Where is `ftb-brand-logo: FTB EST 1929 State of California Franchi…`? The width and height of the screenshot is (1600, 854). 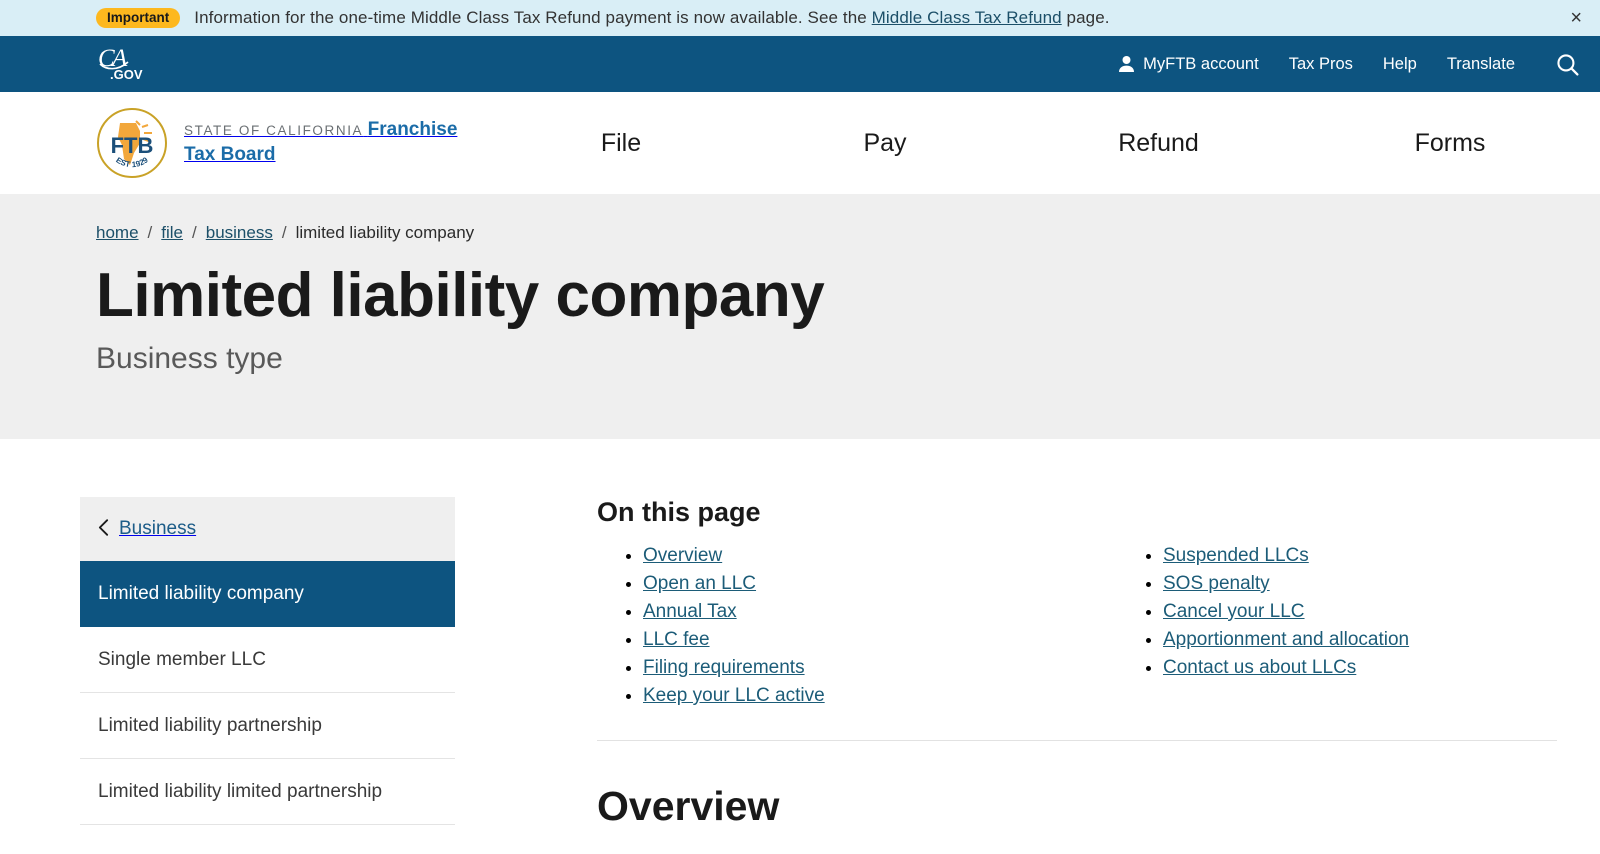
ftb-brand-logo: FTB EST 1929 State of California Franchi… is located at coordinates (292, 143).